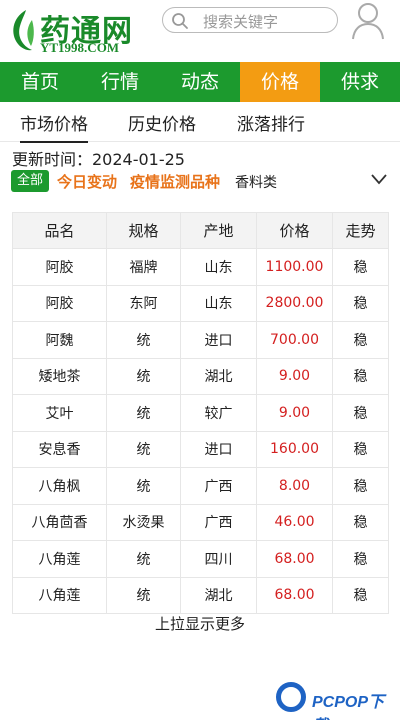 This screenshot has height=720, width=400. Describe the element at coordinates (59, 486) in the screenshot. I see `cell-name: 八角枫` at that location.